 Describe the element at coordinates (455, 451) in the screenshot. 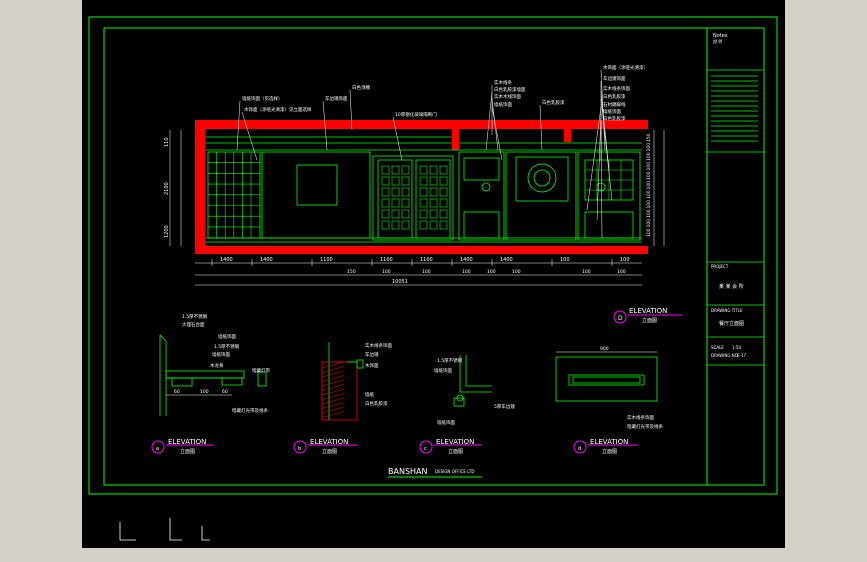

I see `detail-c-subtitle: 立面图` at that location.